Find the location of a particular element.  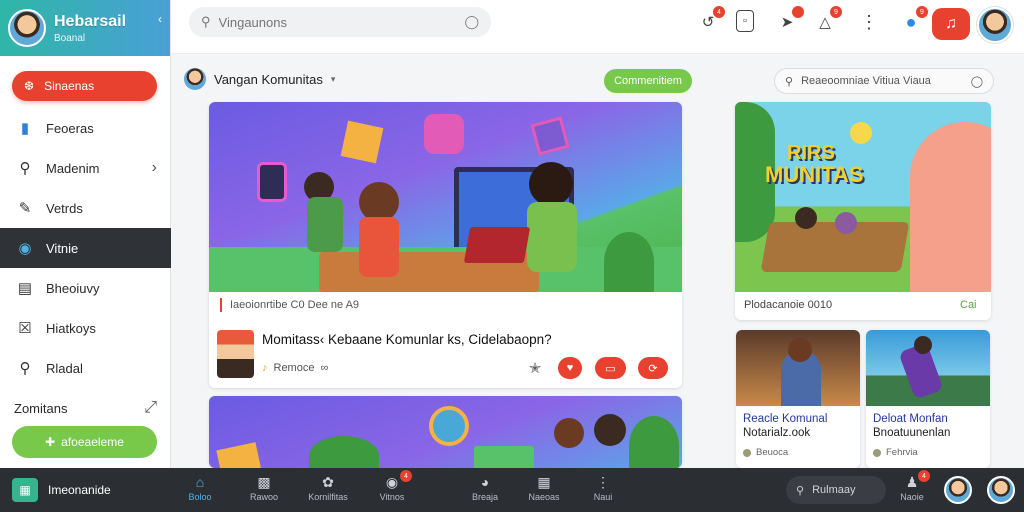

sidebar-item-madenim: ⚲ Madenim › is located at coordinates (85, 168).